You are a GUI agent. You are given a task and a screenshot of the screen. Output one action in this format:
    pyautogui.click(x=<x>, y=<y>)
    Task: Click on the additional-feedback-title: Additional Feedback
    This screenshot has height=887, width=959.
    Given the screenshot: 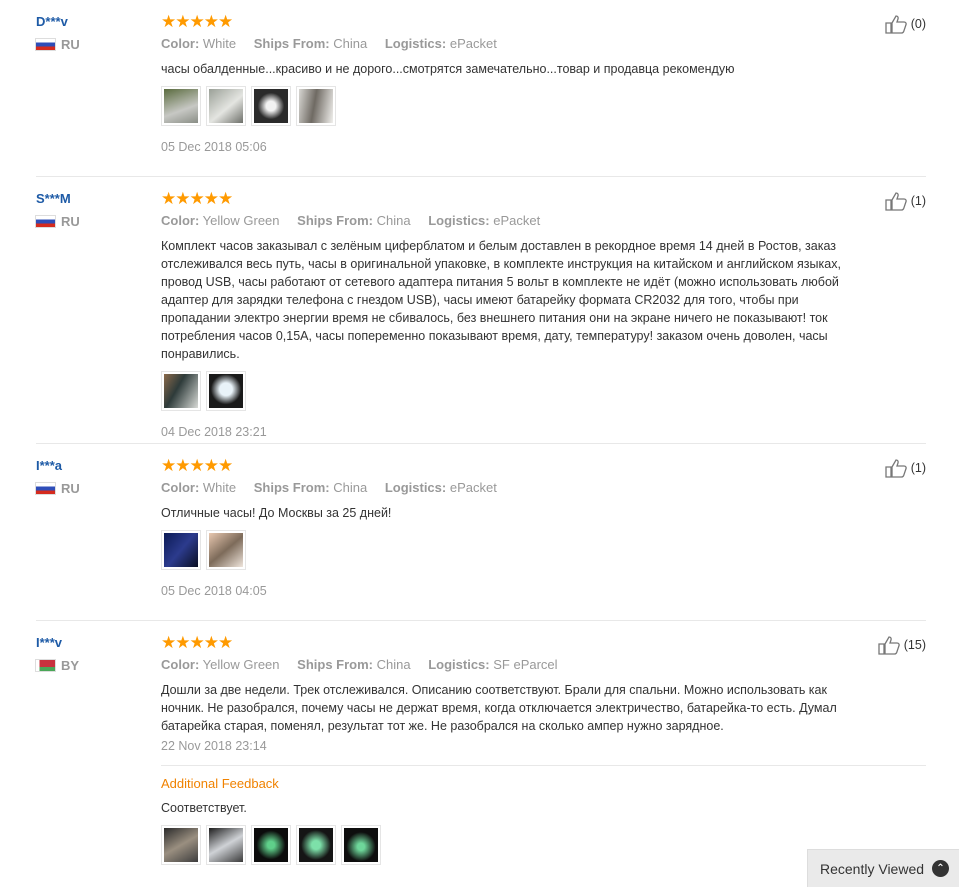 What is the action you would take?
    pyautogui.click(x=220, y=783)
    